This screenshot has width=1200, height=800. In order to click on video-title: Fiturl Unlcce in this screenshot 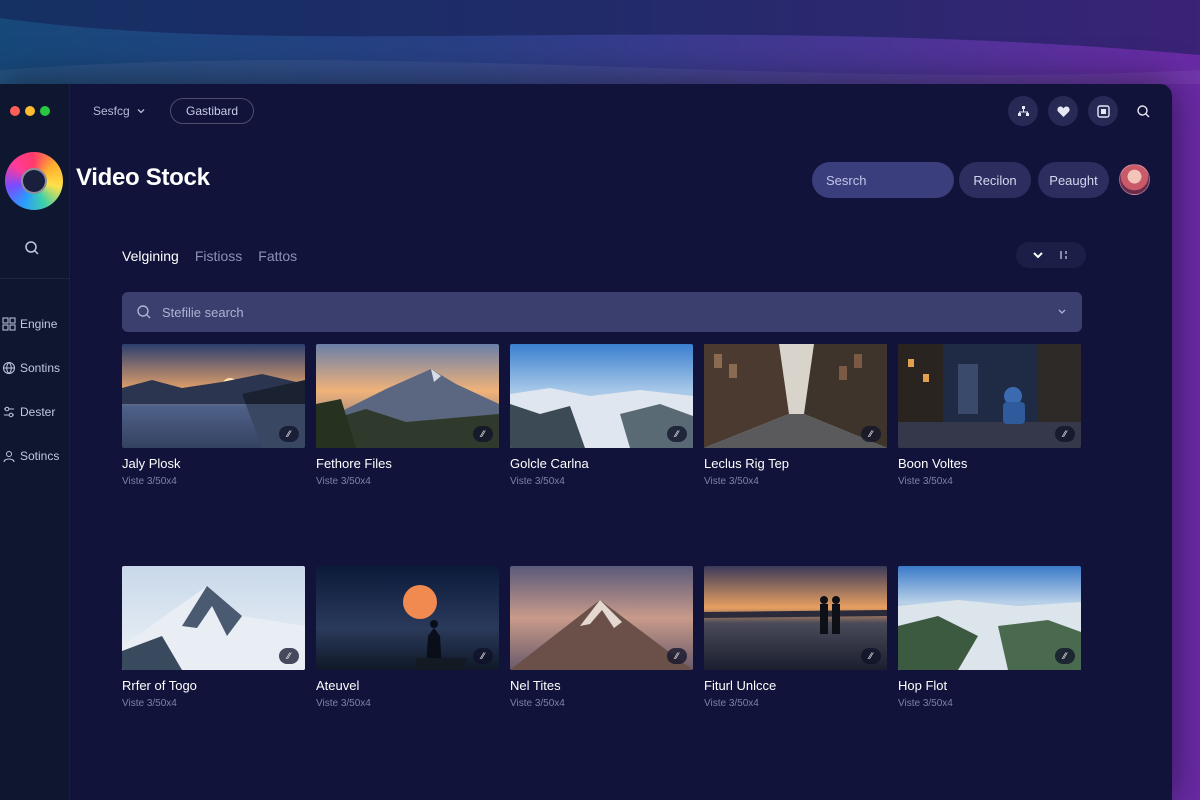, I will do `click(795, 685)`.